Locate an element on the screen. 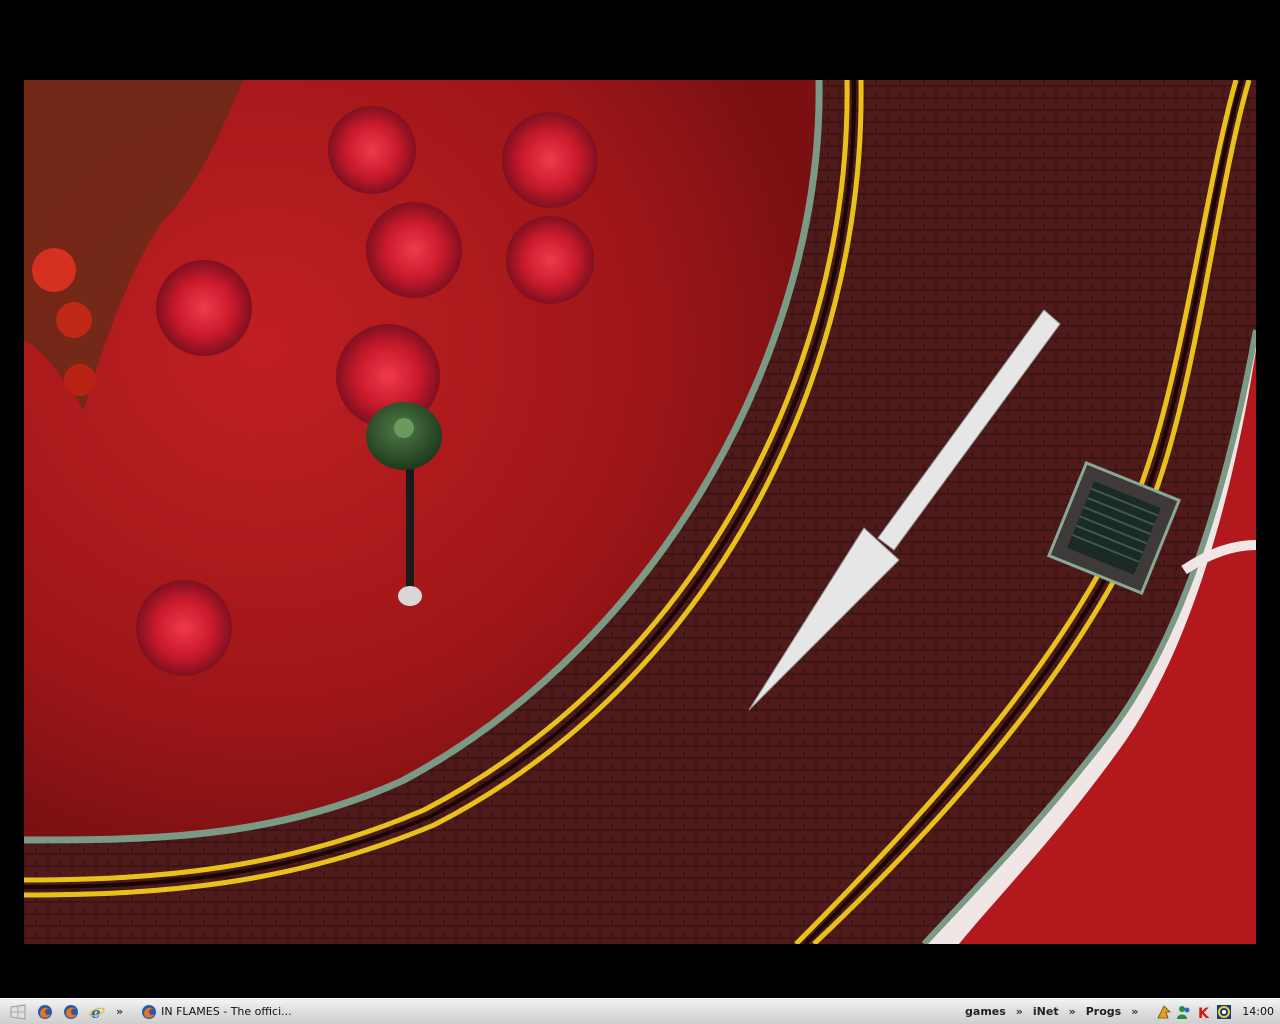 This screenshot has height=1024, width=1280. toolbar-inet-chevron: » is located at coordinates (1072, 1011).